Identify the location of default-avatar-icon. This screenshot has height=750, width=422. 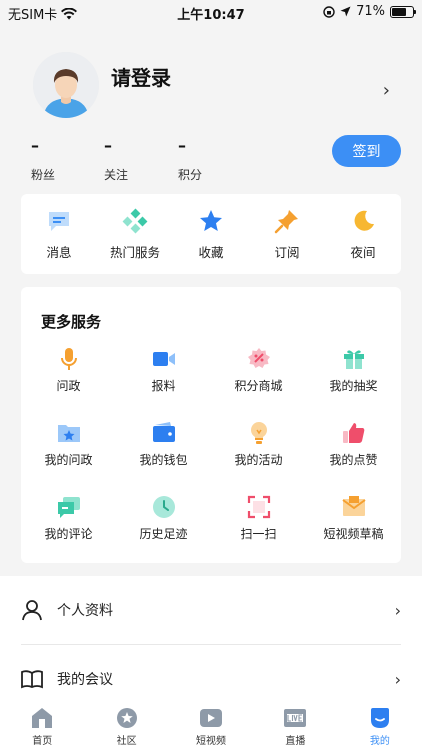
(66, 85).